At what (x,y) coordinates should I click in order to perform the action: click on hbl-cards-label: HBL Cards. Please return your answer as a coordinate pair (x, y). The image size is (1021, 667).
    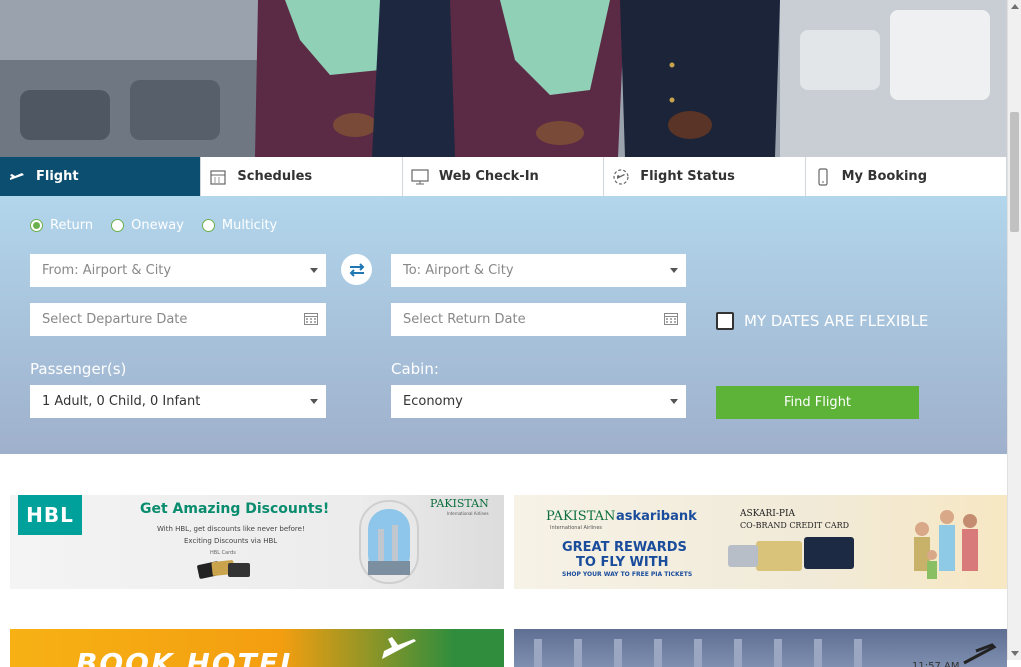
    Looking at the image, I should click on (223, 553).